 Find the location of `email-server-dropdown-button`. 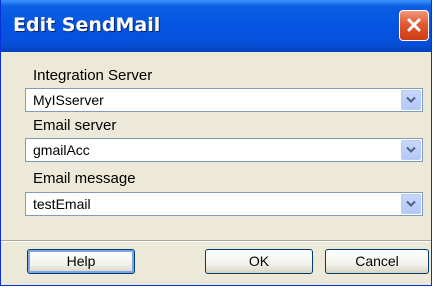

email-server-dropdown-button is located at coordinates (411, 150).